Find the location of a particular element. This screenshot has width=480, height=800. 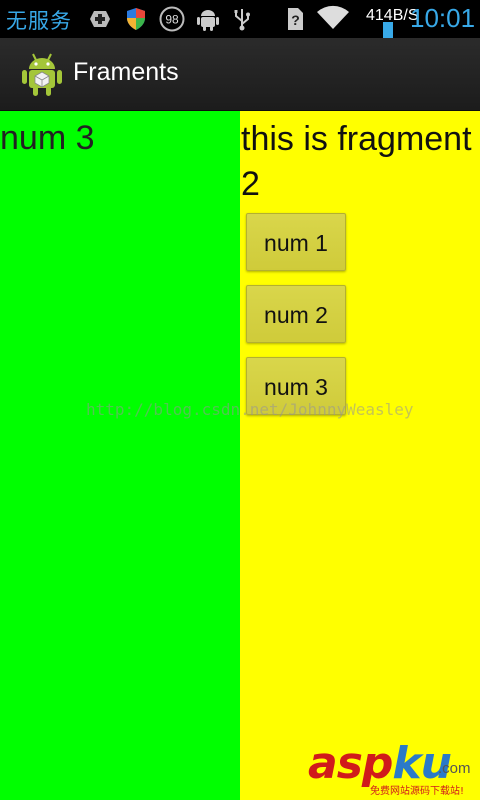

no-sim-icon: ? is located at coordinates (295, 19).